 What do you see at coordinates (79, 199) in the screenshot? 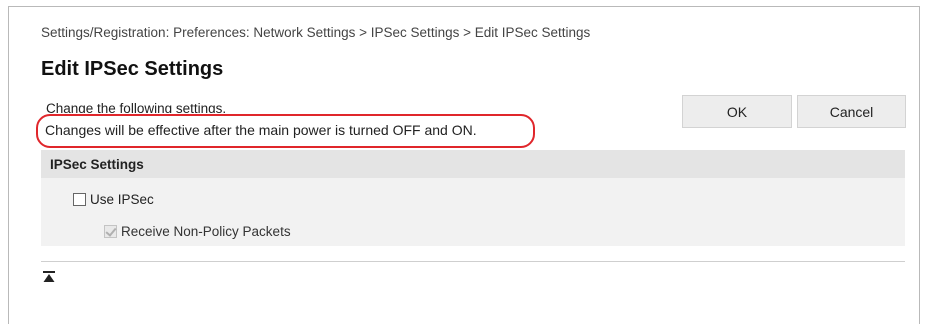
I see `use-ipsec-checkbox` at bounding box center [79, 199].